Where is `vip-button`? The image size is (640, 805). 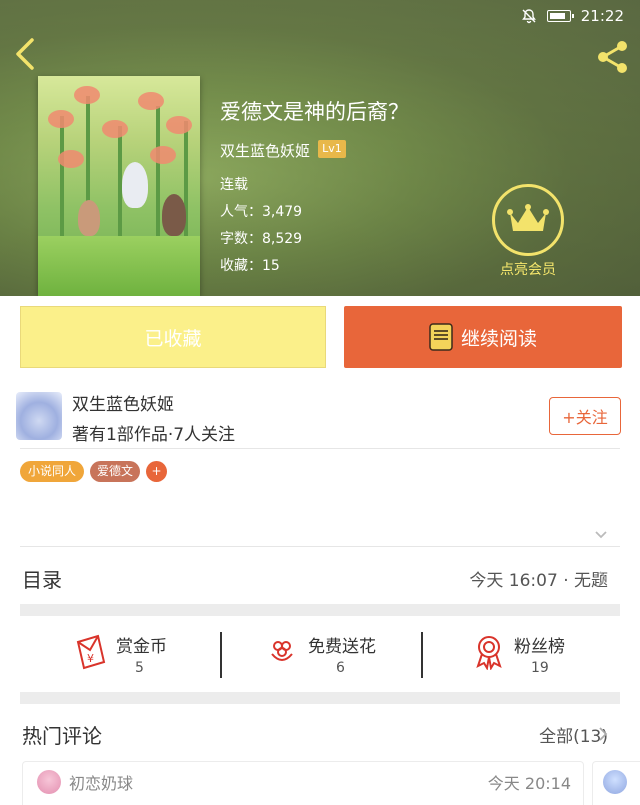
vip-button is located at coordinates (528, 220).